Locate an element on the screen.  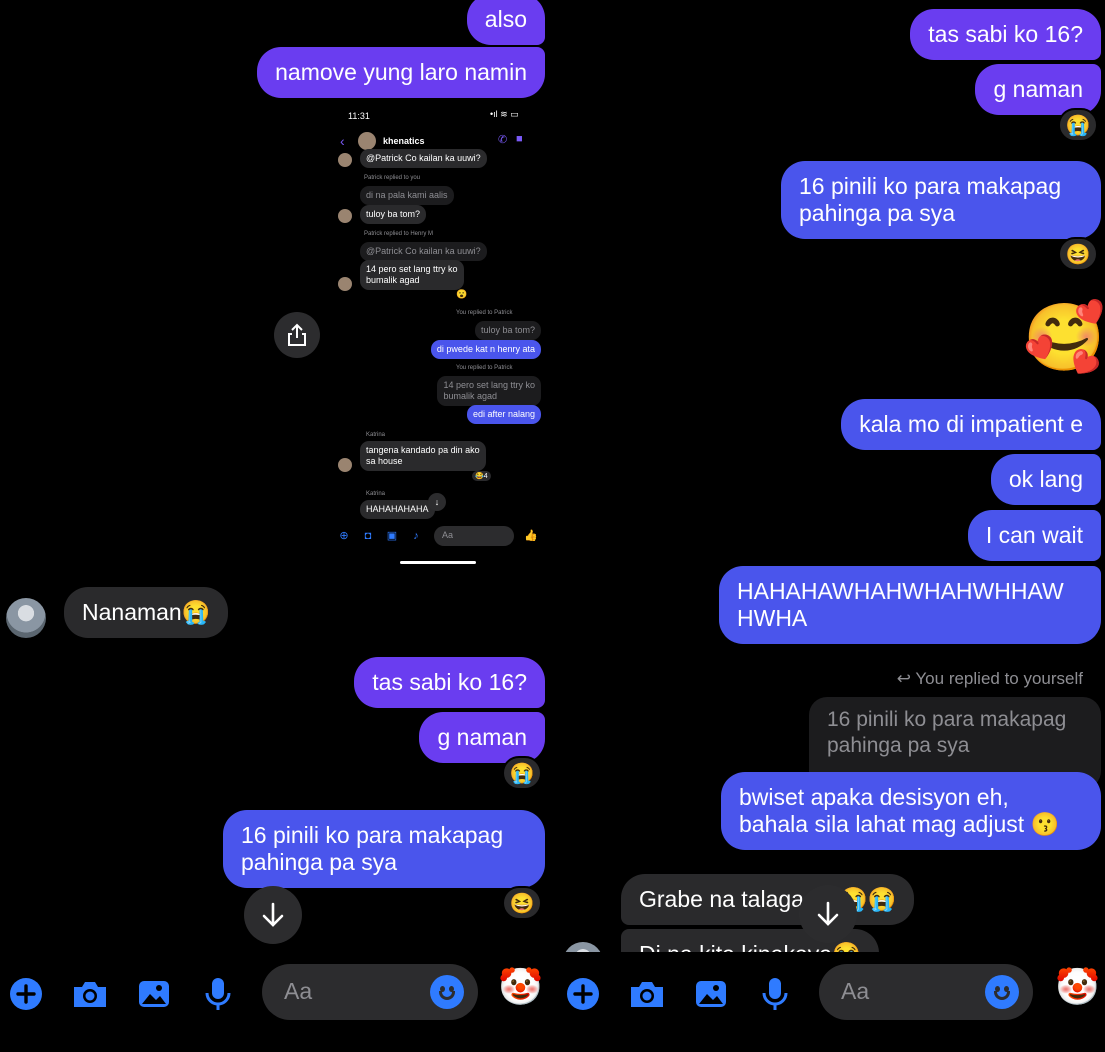
message-text: ok lang is located at coordinates (1045, 479).